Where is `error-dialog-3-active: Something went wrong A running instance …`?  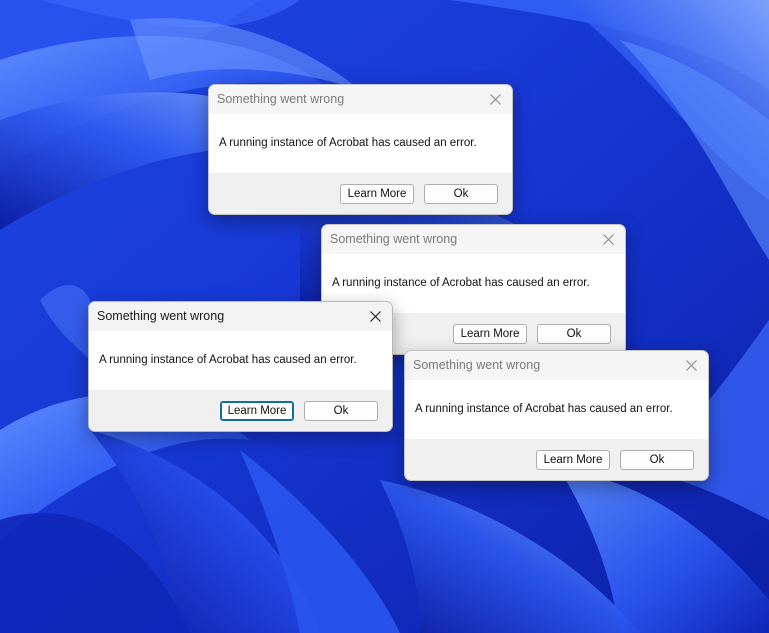
error-dialog-3-active: Something went wrong A running instance … is located at coordinates (240, 366).